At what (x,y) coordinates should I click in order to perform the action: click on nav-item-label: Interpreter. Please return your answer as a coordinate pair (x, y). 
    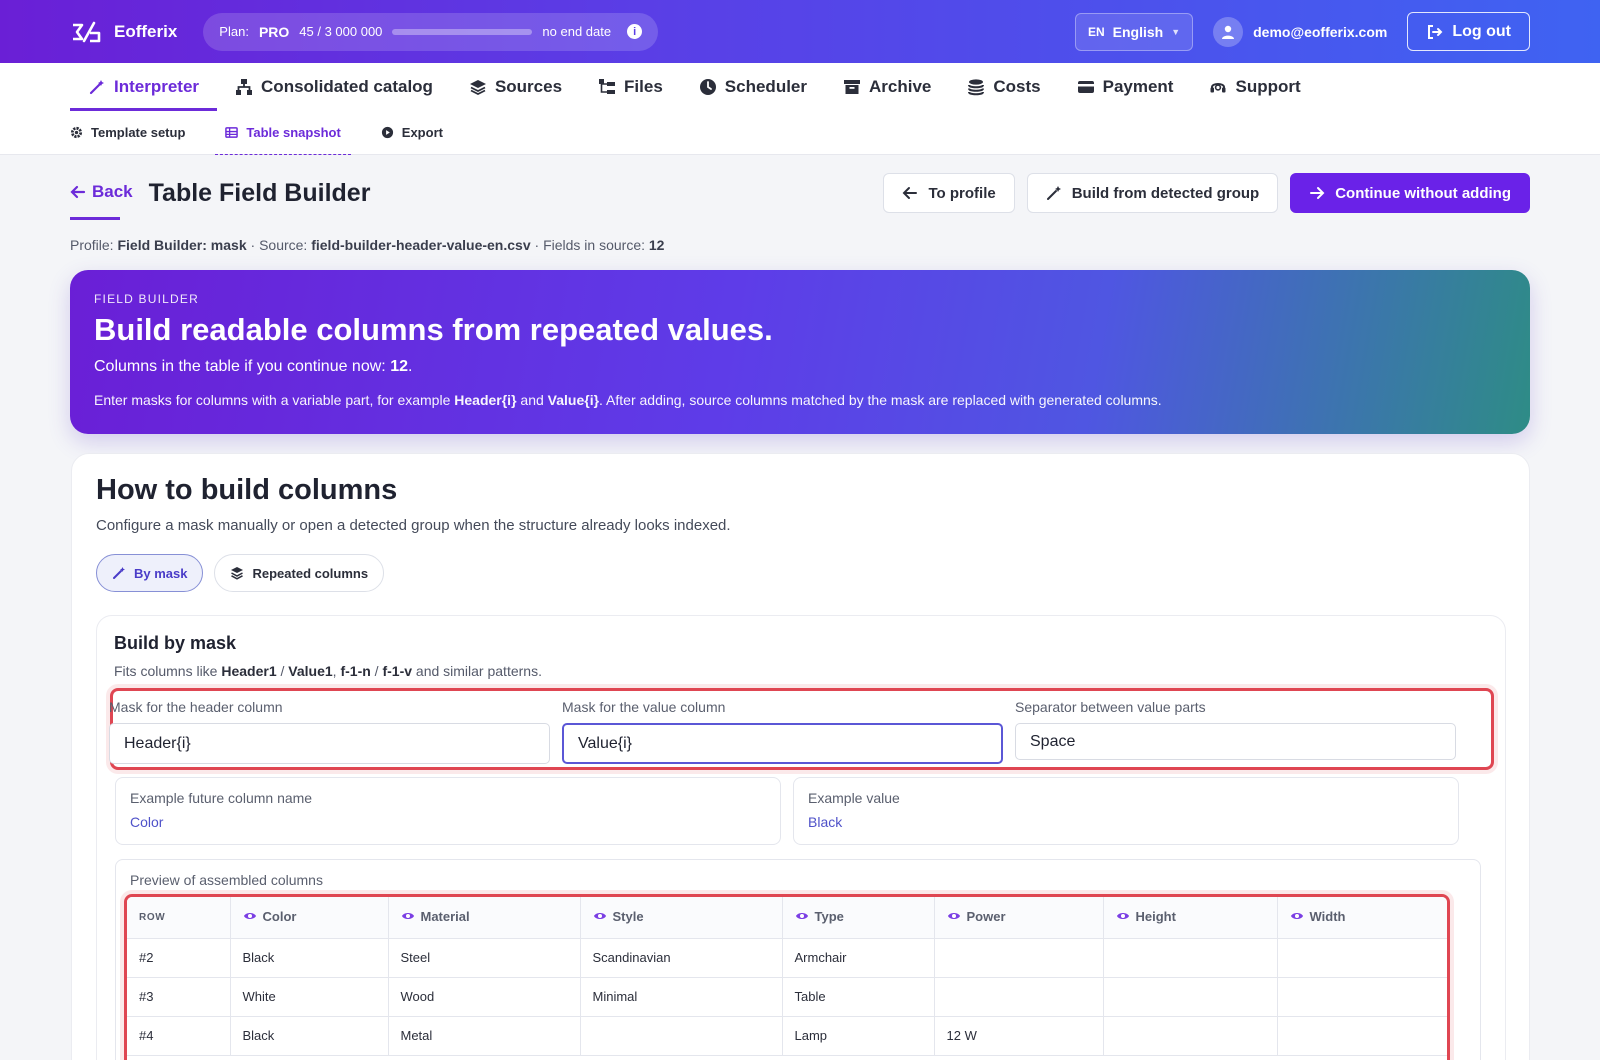
    Looking at the image, I should click on (157, 86).